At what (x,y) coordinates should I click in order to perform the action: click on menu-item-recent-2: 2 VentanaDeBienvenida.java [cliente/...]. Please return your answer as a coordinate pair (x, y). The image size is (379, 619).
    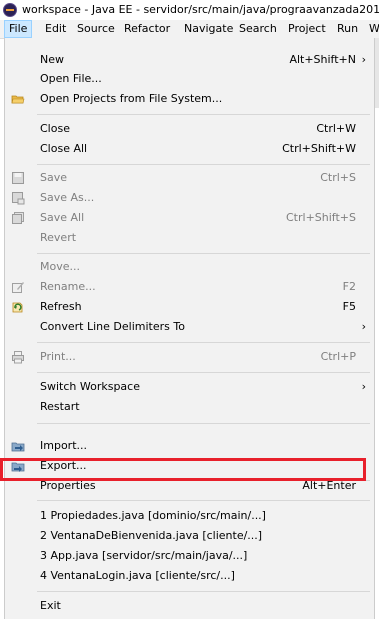
    Looking at the image, I should click on (189, 536).